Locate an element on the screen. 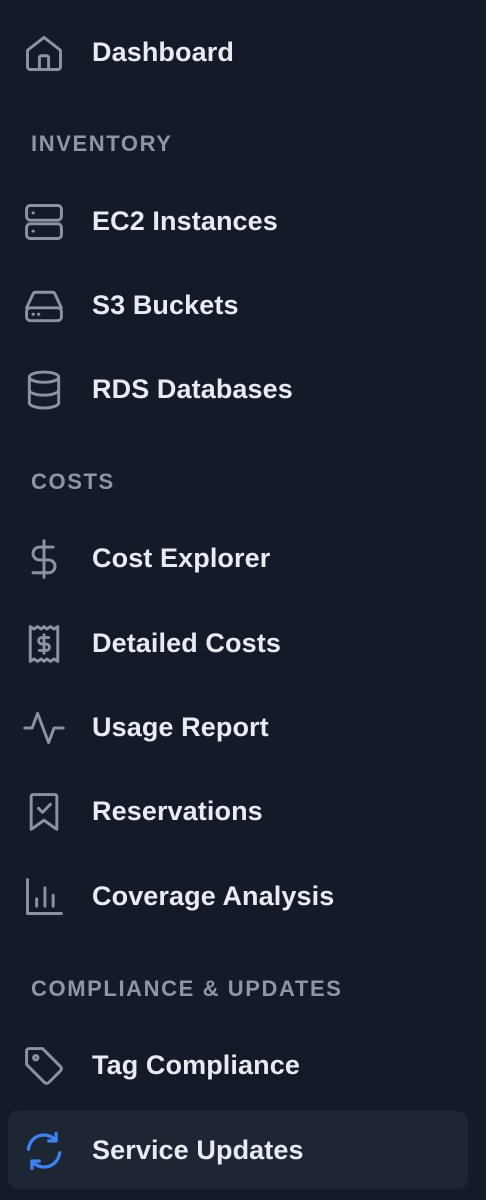  nav-item-label: Detailed Costs is located at coordinates (186, 642).